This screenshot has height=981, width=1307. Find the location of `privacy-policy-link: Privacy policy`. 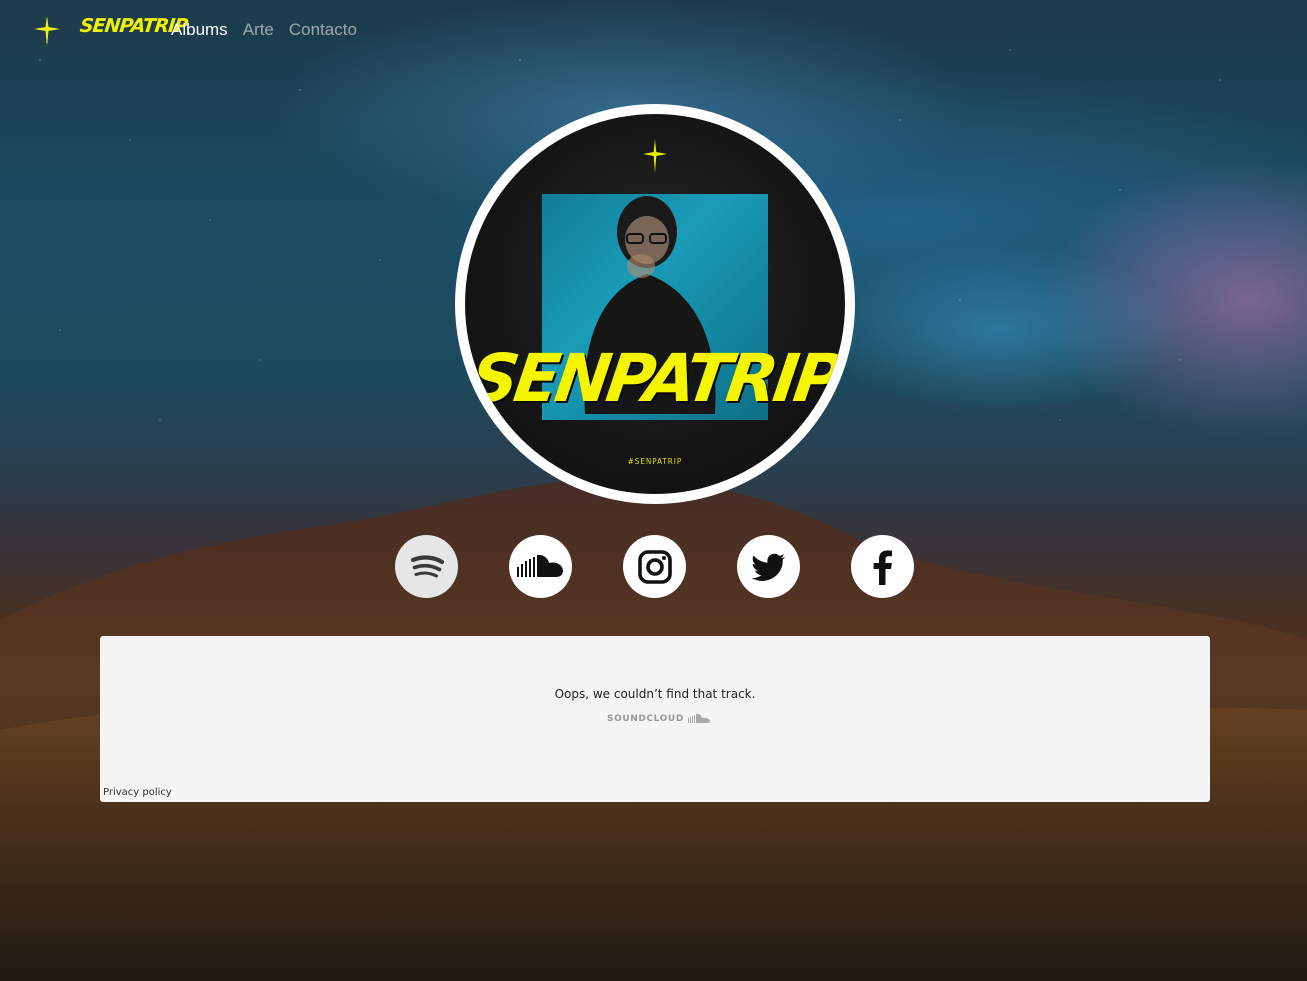

privacy-policy-link: Privacy policy is located at coordinates (137, 792).